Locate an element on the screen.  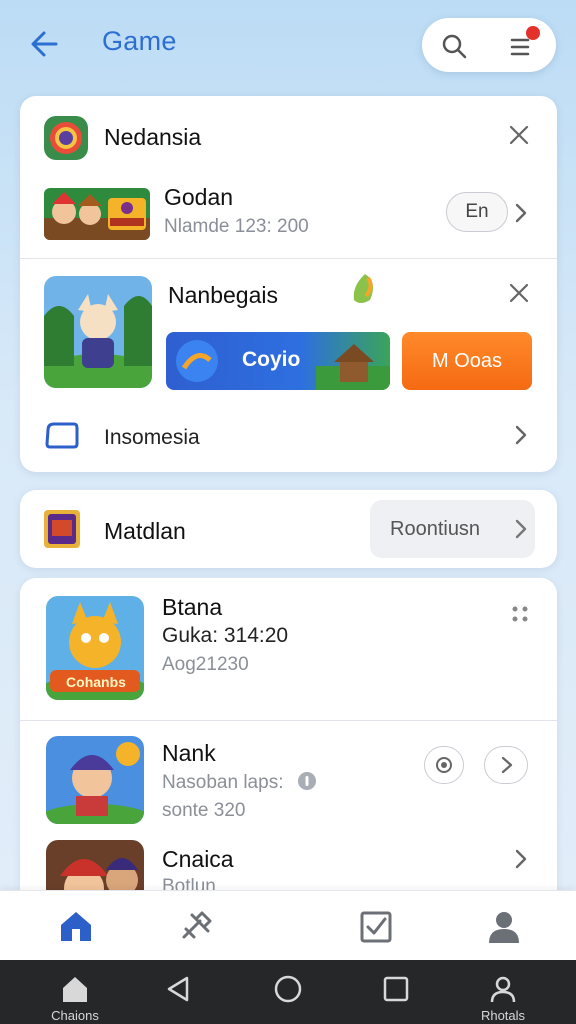
row-title: Insomesia is located at coordinates (152, 437).